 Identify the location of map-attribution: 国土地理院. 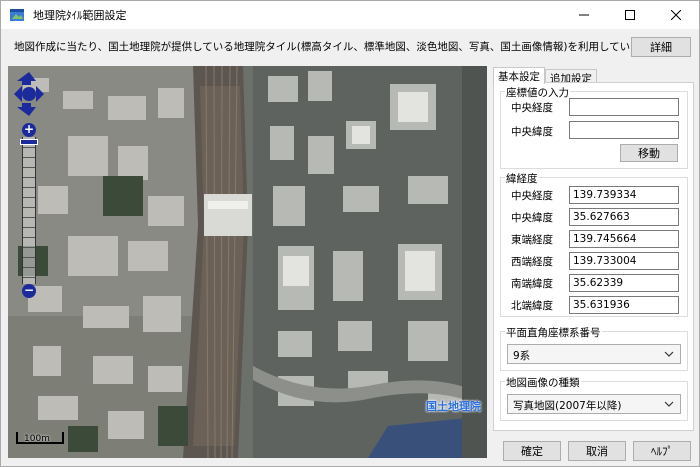
(453, 406).